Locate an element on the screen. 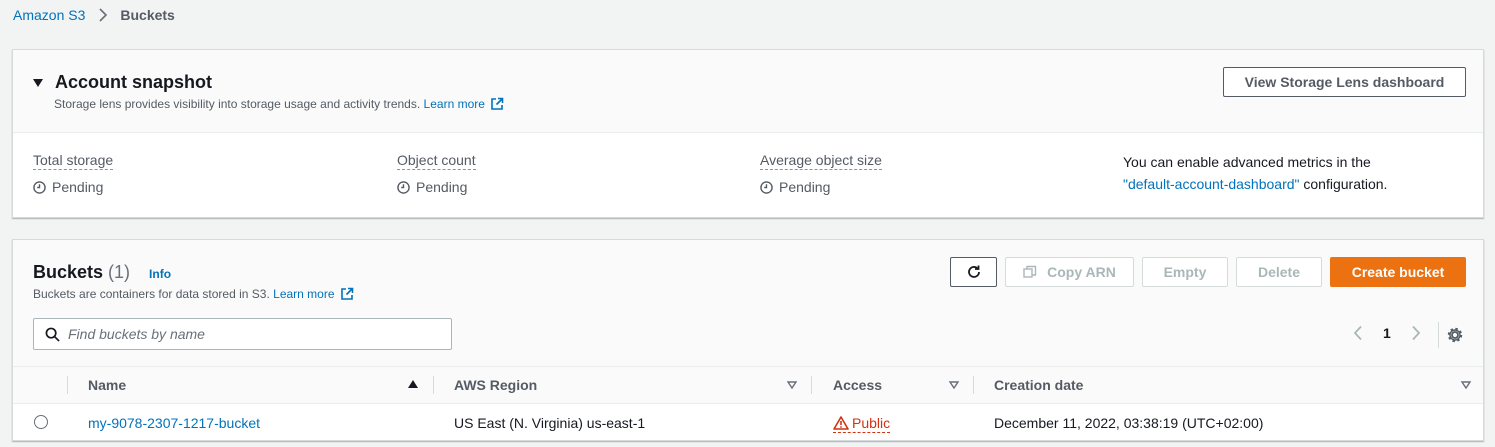 The width and height of the screenshot is (1495, 447). buckets-count: (1) is located at coordinates (119, 272).